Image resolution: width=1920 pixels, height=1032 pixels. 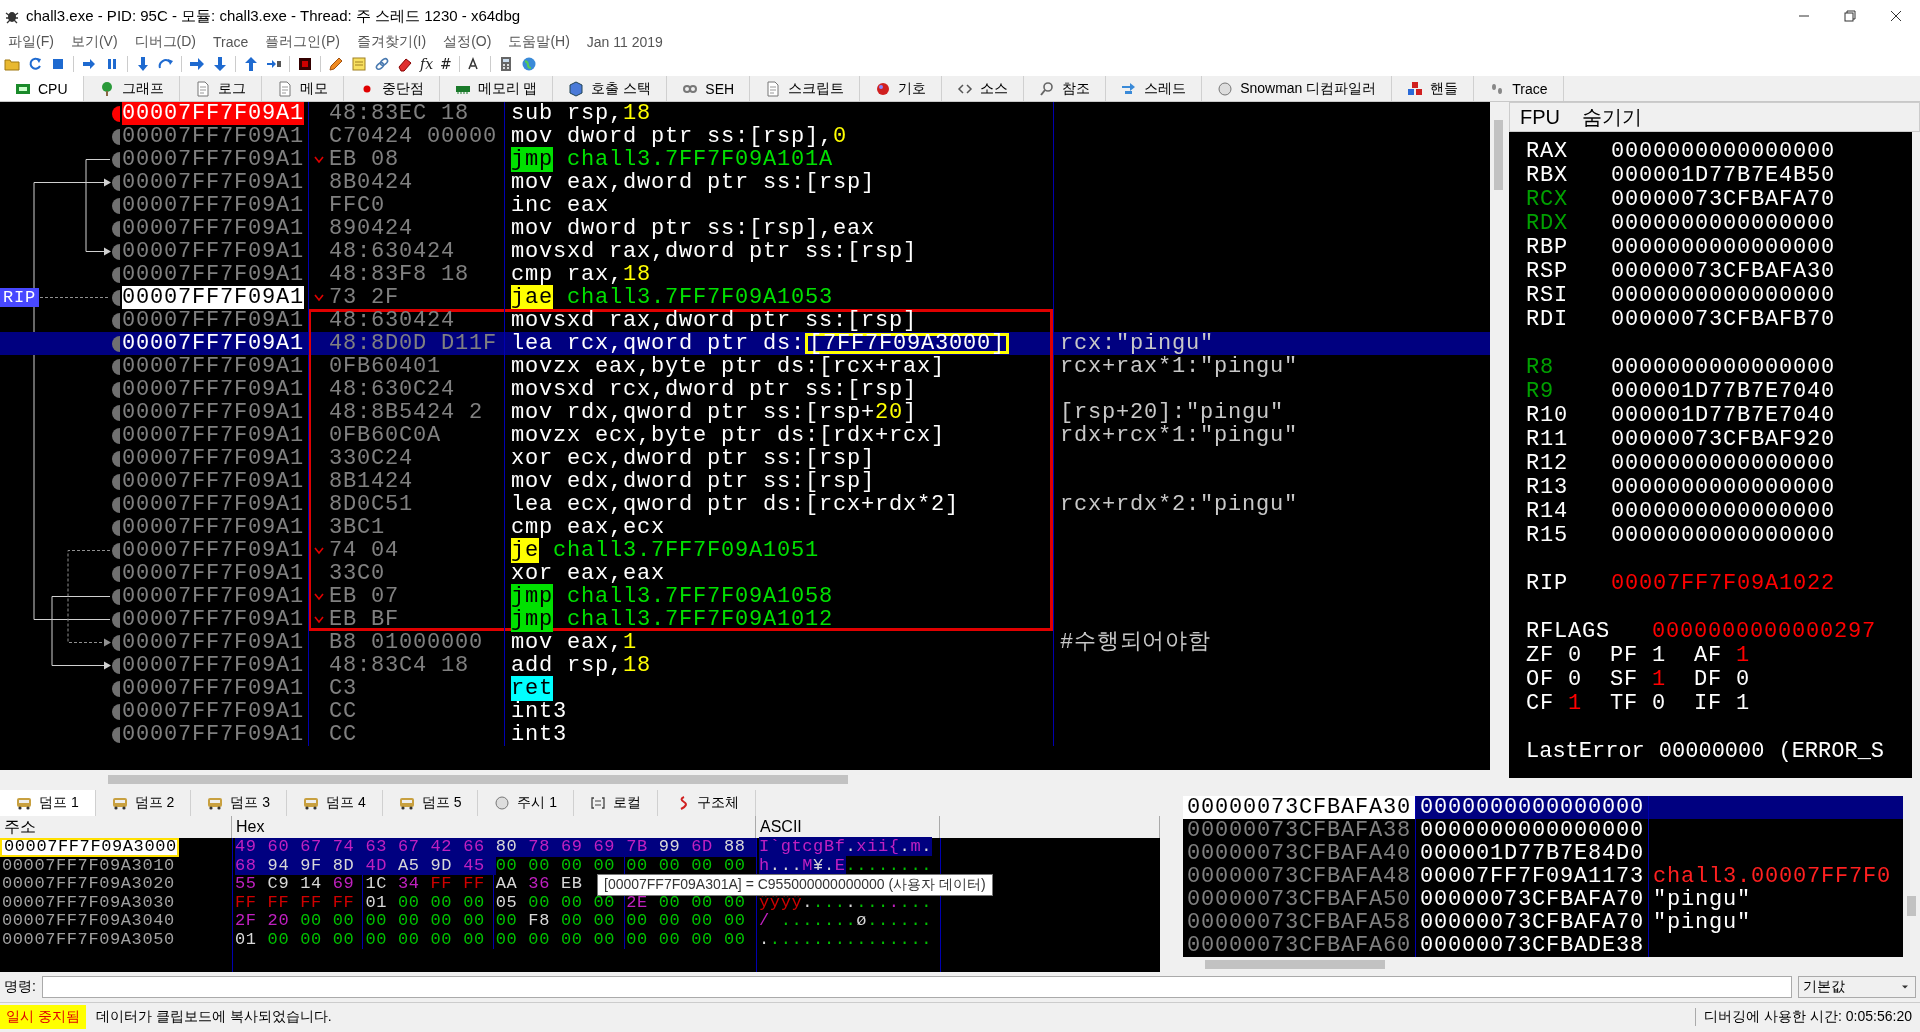 What do you see at coordinates (745, 366) in the screenshot?
I see `disasm-row: 00007FF7F09A1 0FB60401 movzx eax,byte ptr ds:[rcx+rax] rcx+rax*1:"pingu"` at bounding box center [745, 366].